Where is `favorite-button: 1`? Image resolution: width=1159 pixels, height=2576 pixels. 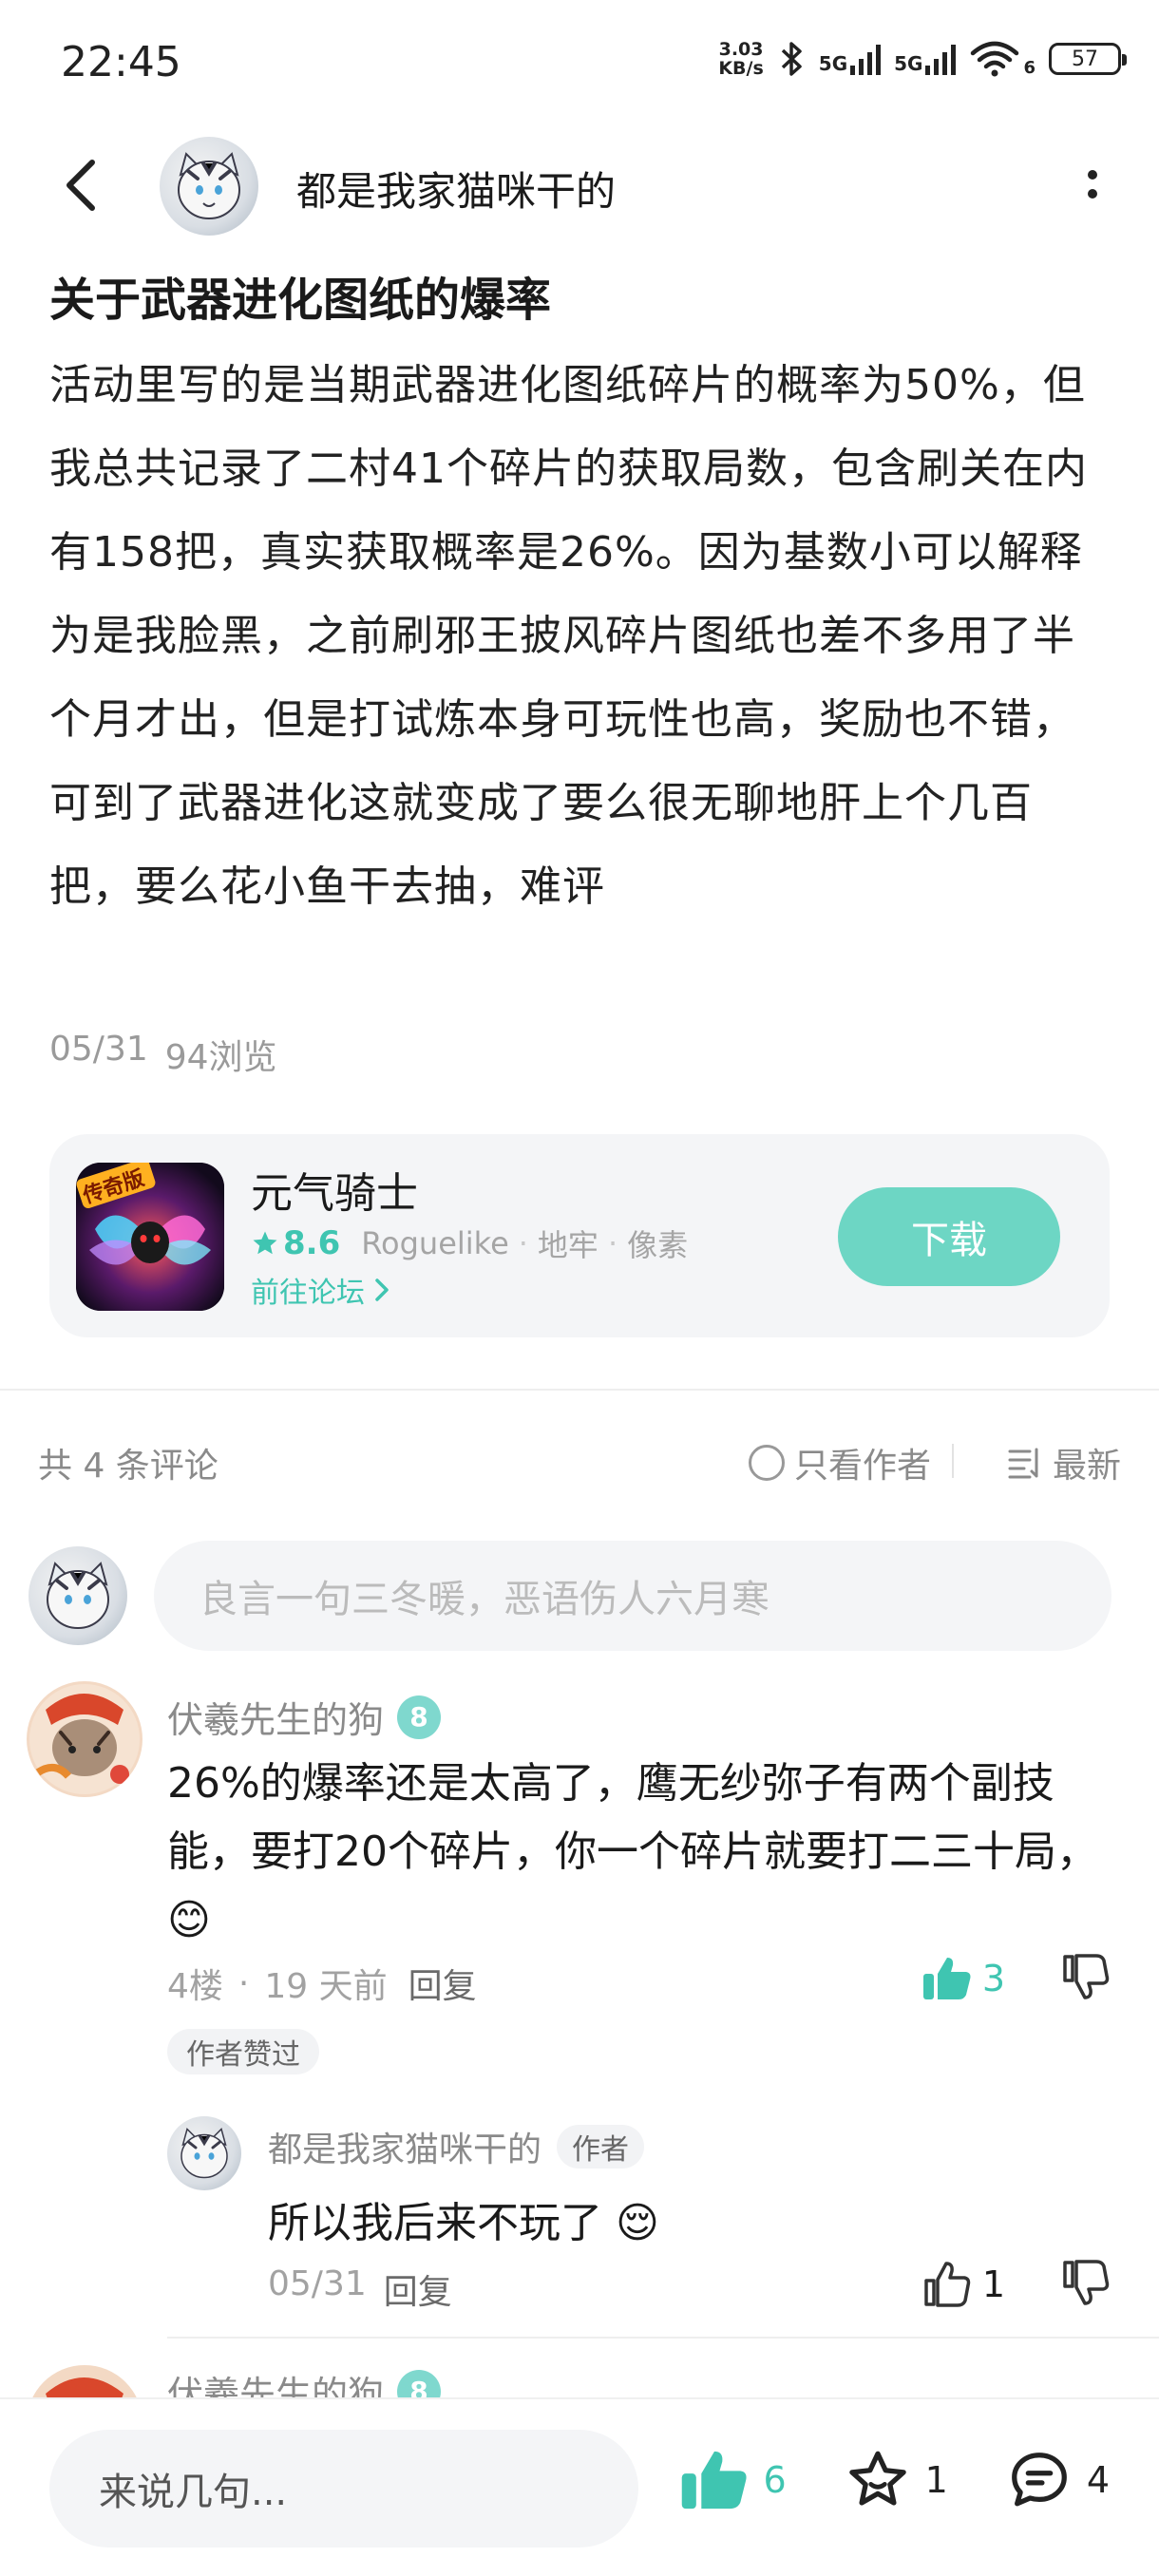
favorite-button: 1 is located at coordinates (896, 2480).